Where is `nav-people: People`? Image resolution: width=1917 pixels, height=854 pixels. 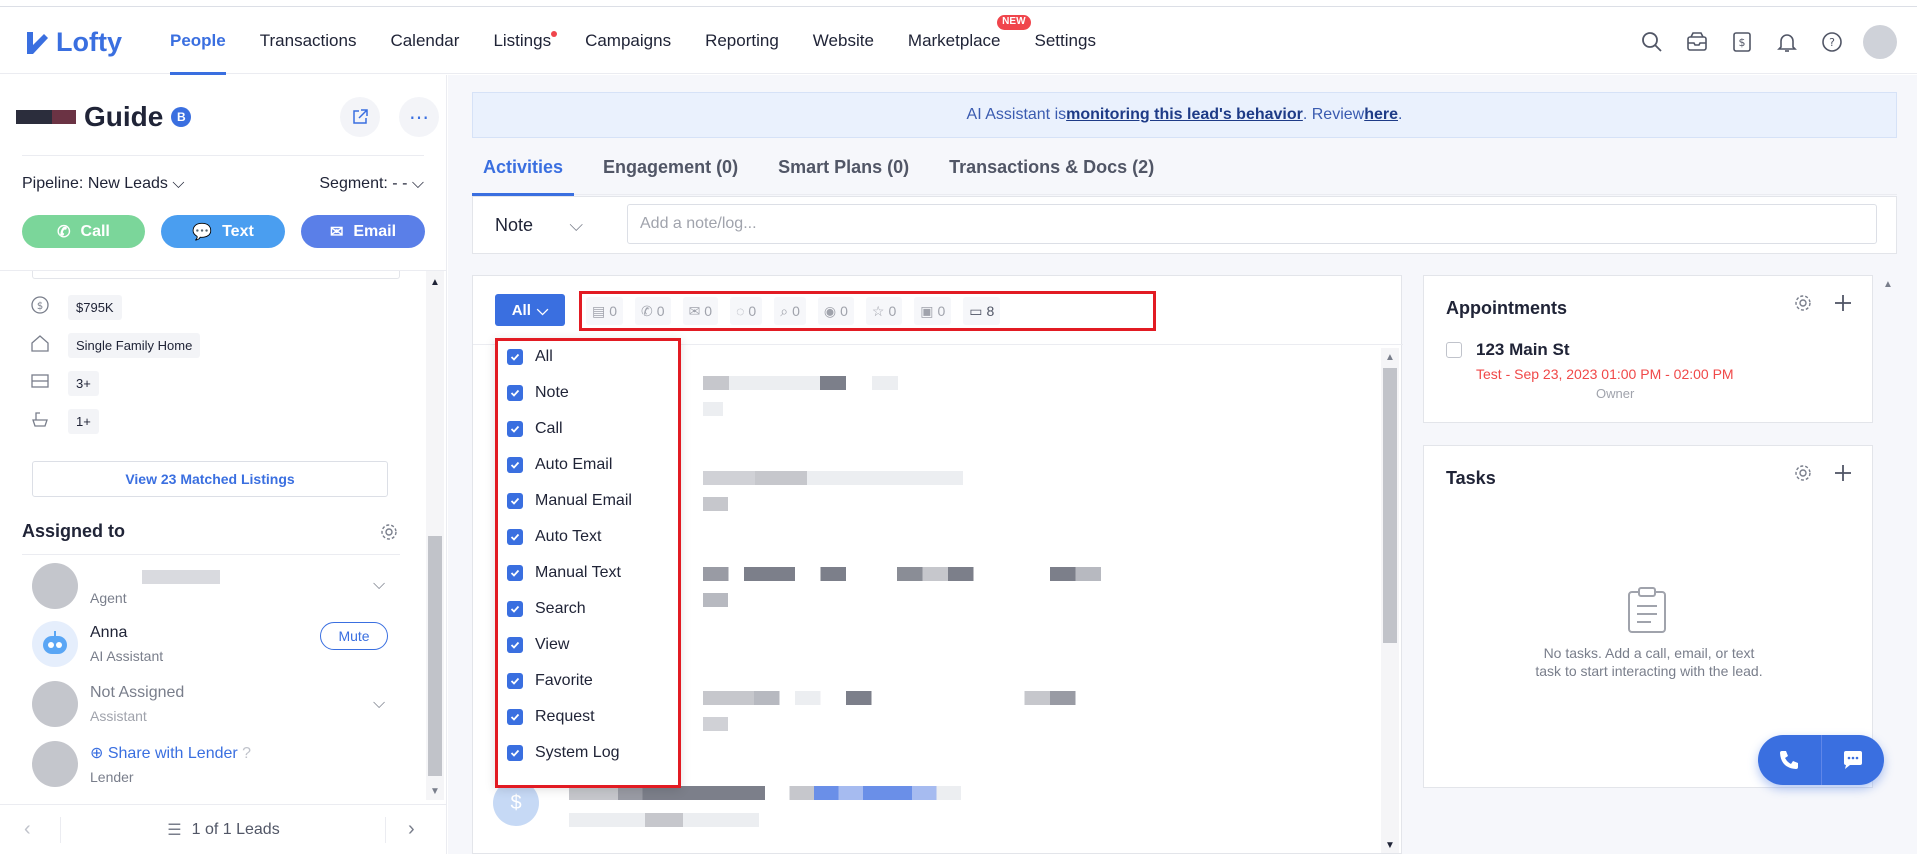
nav-people: People is located at coordinates (198, 41).